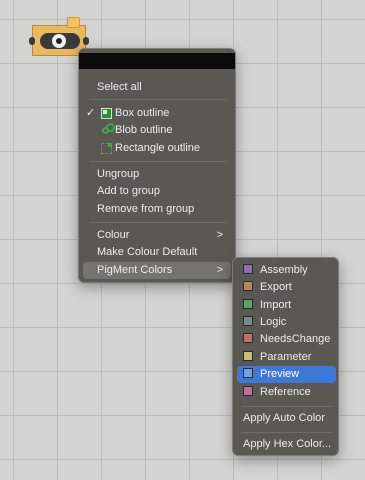  I want to click on menu-item-ungroup: Ungroup, so click(157, 174).